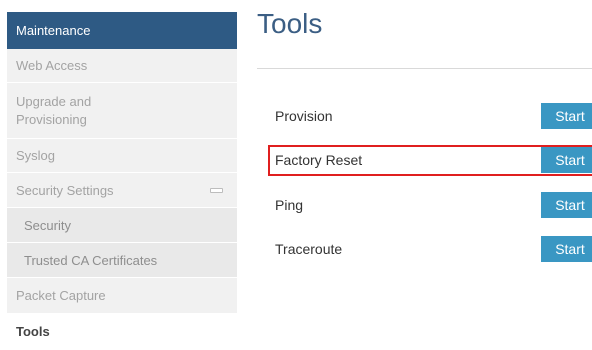  I want to click on sidebar-item-tools: Tools, so click(122, 332).